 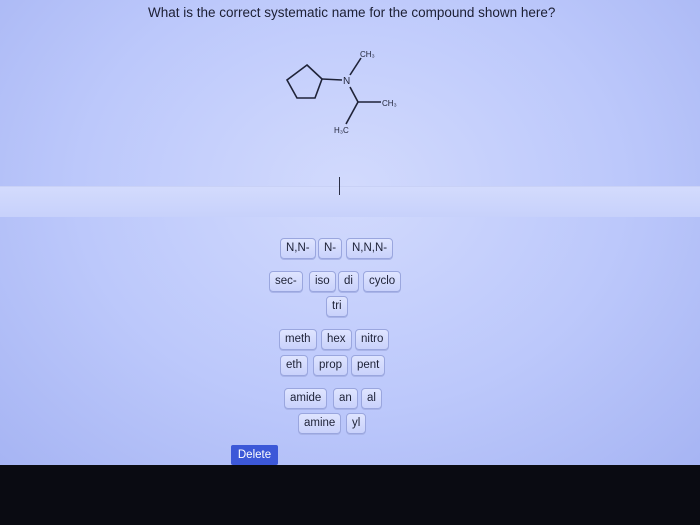 I want to click on tile-amide: amide, so click(x=306, y=398).